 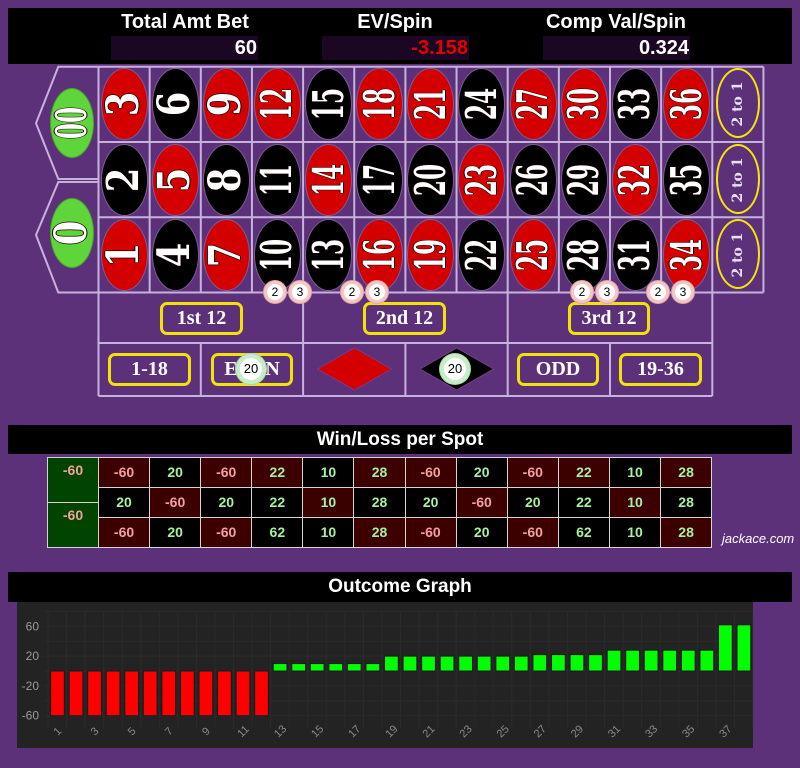 I want to click on number-oval-red: 5, so click(x=175, y=179).